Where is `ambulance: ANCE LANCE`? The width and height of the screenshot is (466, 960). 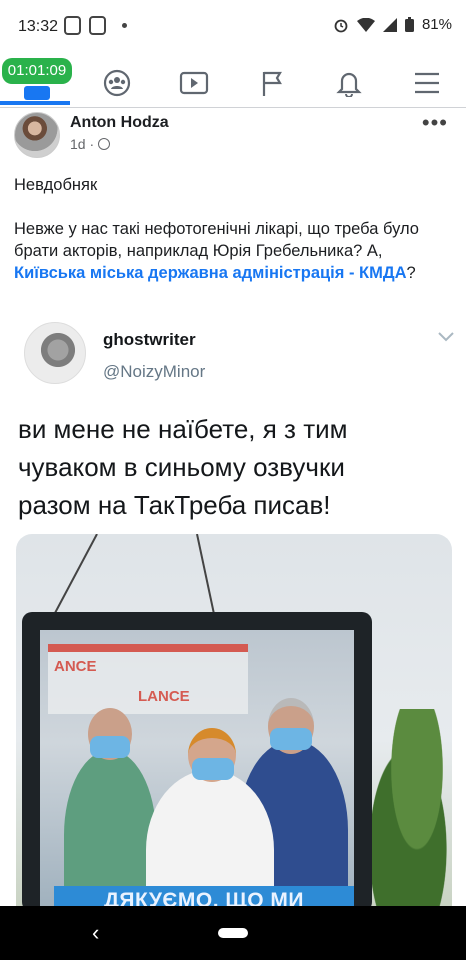
ambulance: ANCE LANCE is located at coordinates (148, 679).